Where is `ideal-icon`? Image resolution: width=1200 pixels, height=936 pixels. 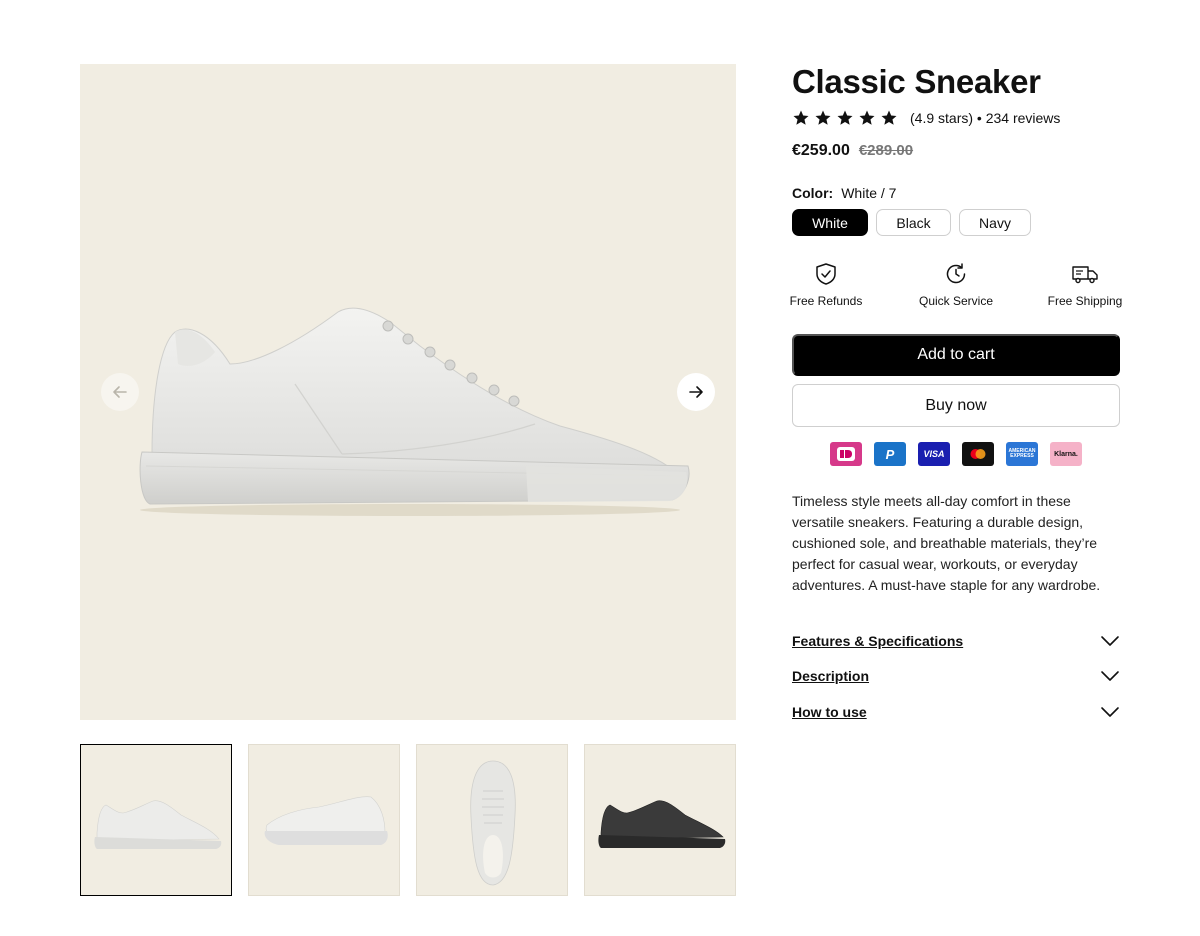 ideal-icon is located at coordinates (846, 454).